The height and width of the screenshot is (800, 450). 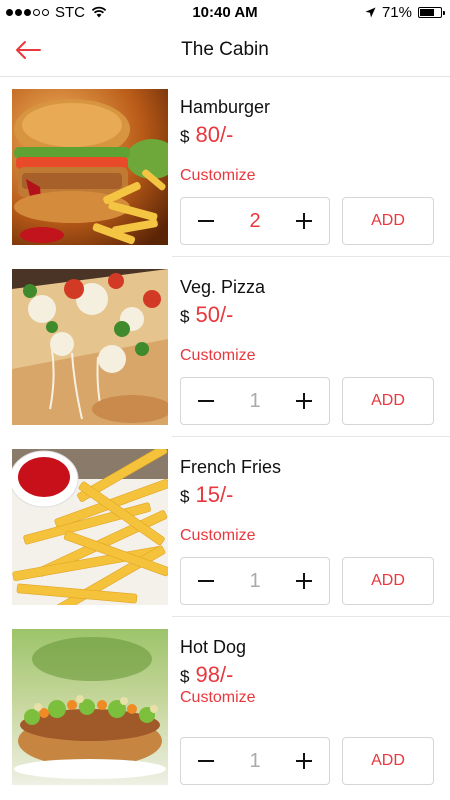 I want to click on price-amount: 98/-, so click(x=214, y=674).